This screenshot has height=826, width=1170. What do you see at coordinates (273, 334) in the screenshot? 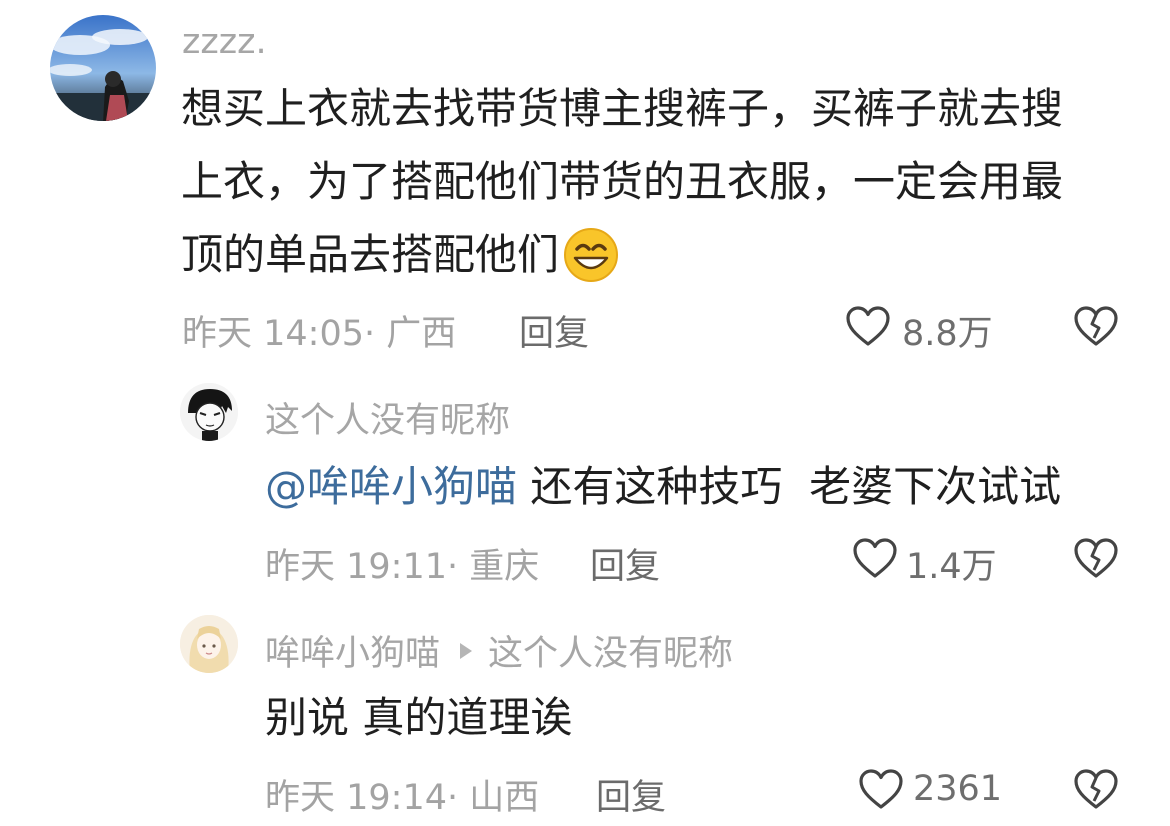
I see `comment-time: 昨天 14:05` at bounding box center [273, 334].